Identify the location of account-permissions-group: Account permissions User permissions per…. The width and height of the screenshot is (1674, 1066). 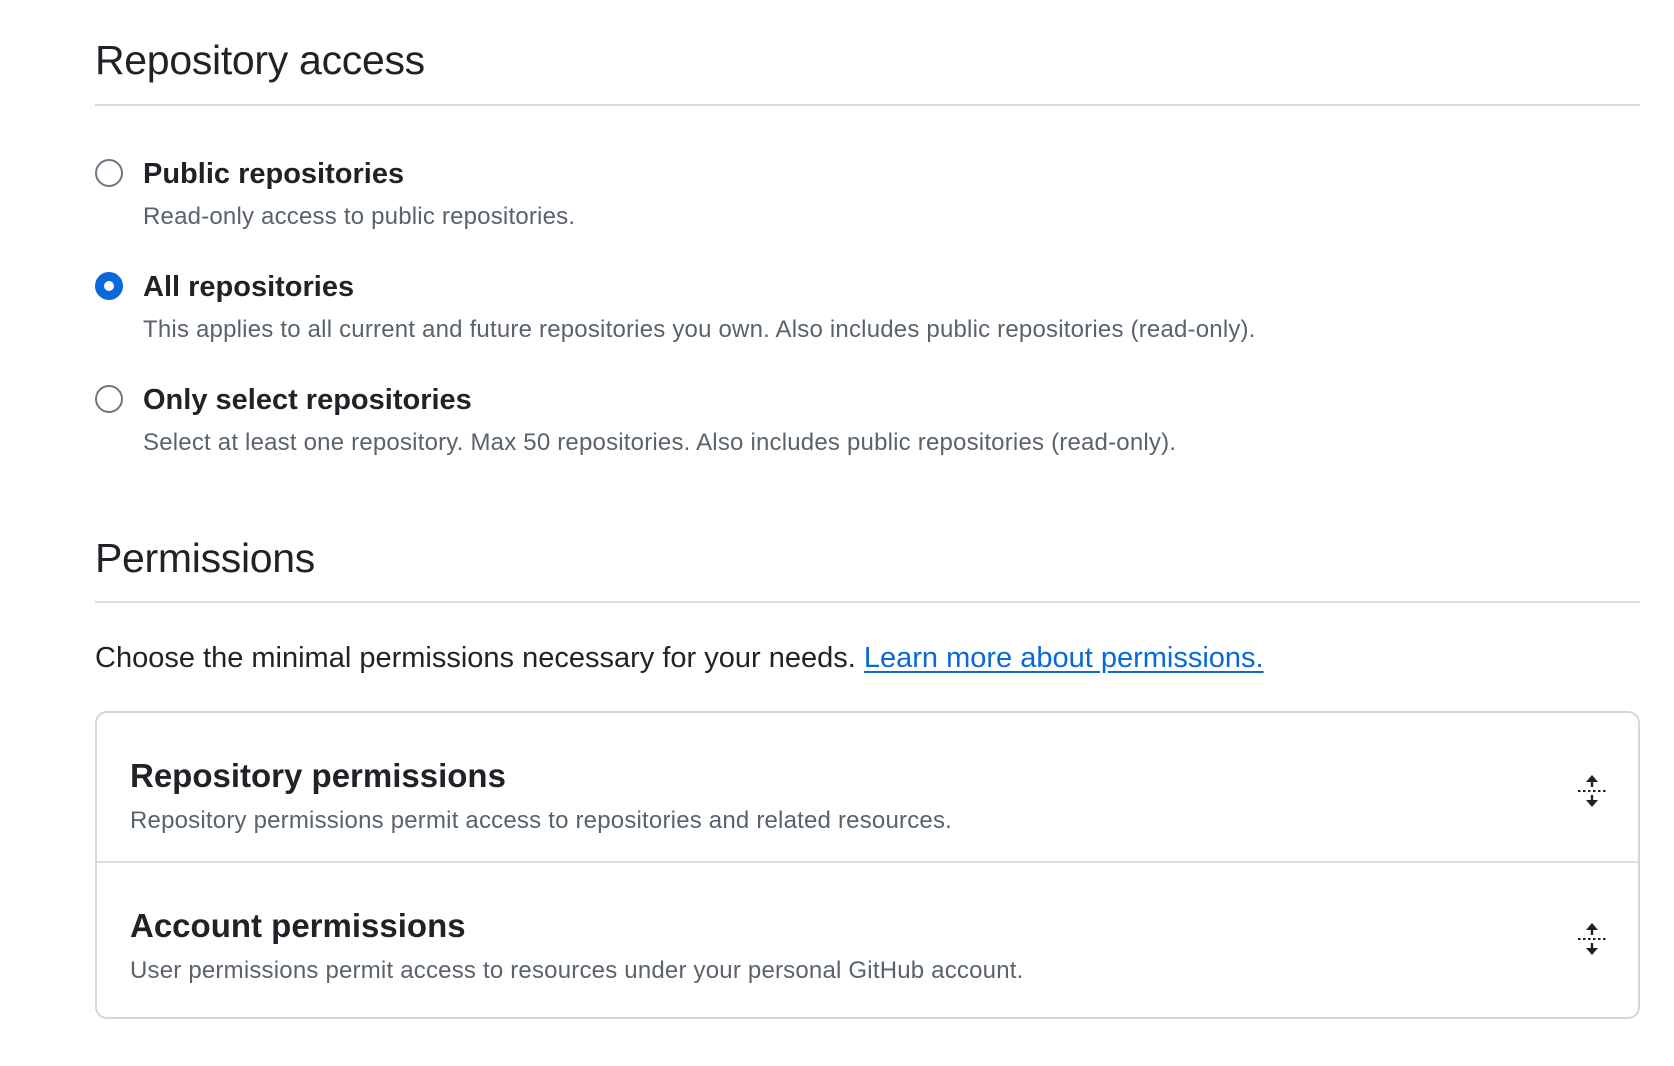
(867, 938).